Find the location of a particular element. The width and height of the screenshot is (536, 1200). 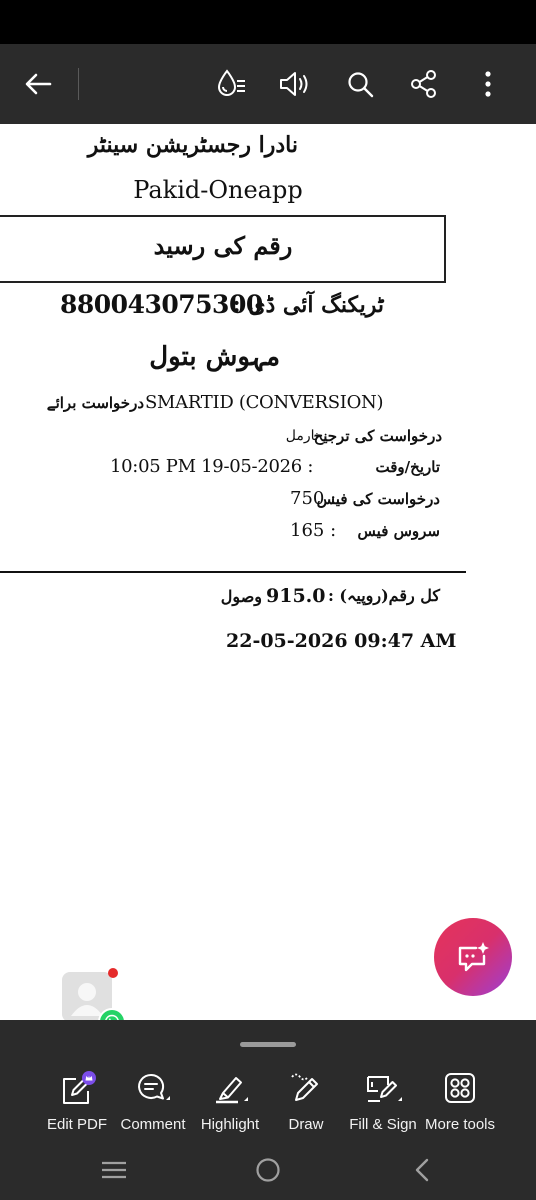

highlight-icon is located at coordinates (230, 1088).